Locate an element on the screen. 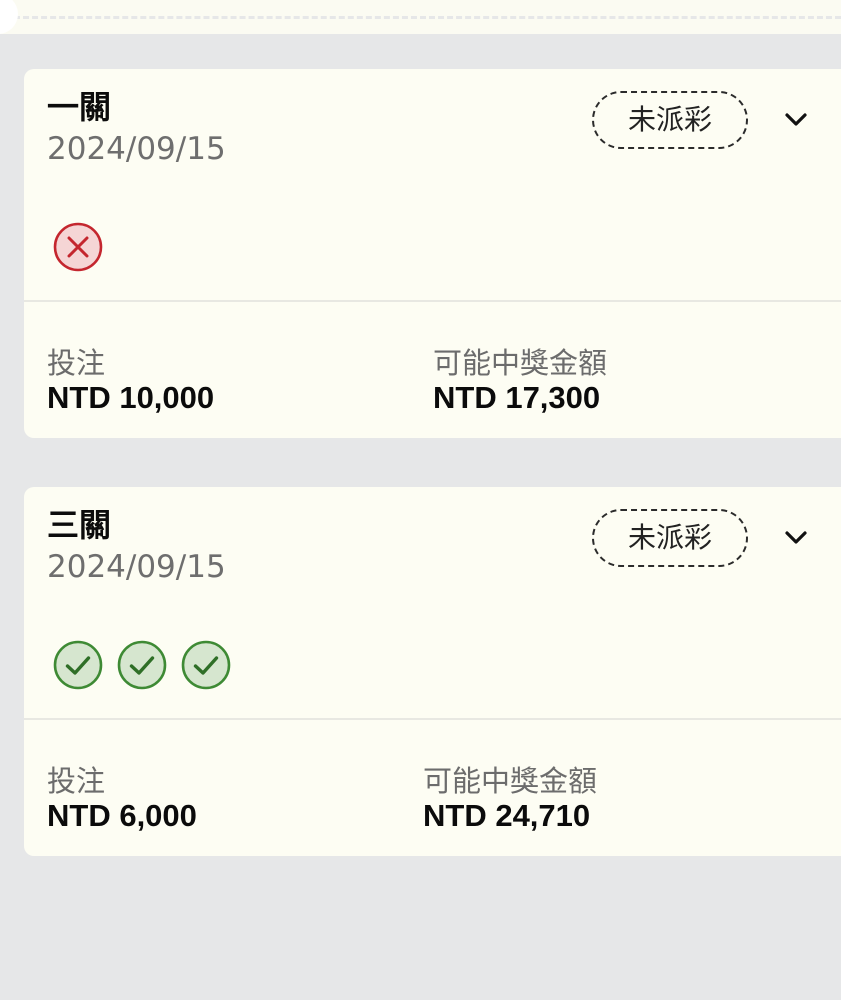 Image resolution: width=841 pixels, height=1000 pixels. bet-card-summary: 投注 NTD 6,000 可能中獎金額 NTD 24,710 is located at coordinates (432, 788).